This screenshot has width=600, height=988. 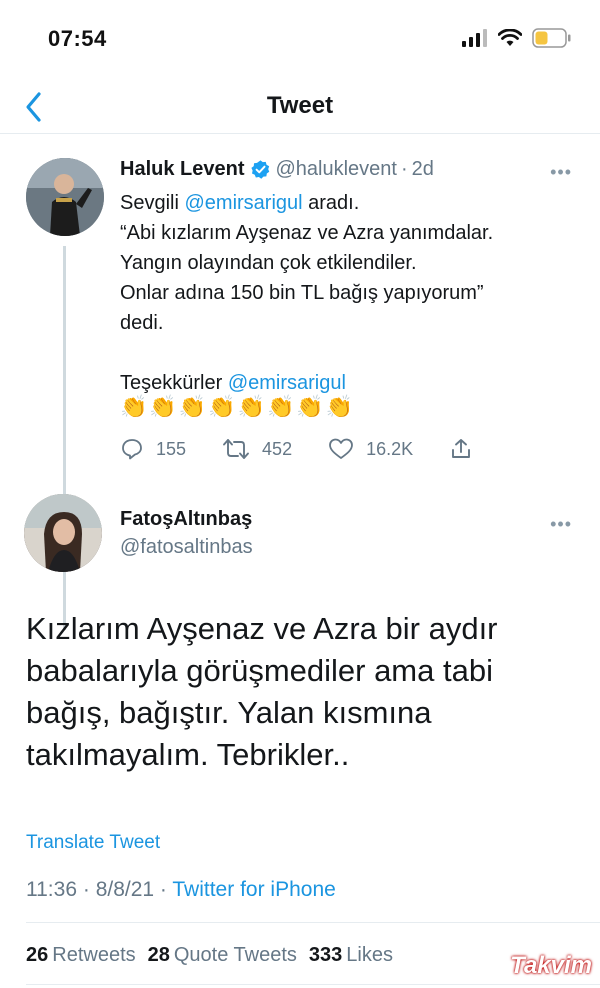 What do you see at coordinates (238, 406) in the screenshot?
I see `clapping-hands-emoji: 👏👏👏👏👏👏👏👏` at bounding box center [238, 406].